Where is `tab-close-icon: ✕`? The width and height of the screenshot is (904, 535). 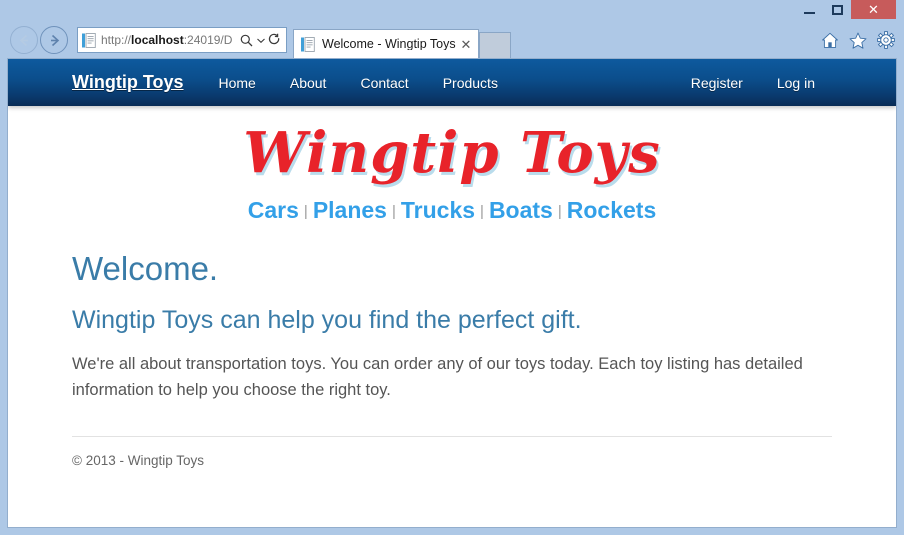
tab-close-icon: ✕ is located at coordinates (466, 44).